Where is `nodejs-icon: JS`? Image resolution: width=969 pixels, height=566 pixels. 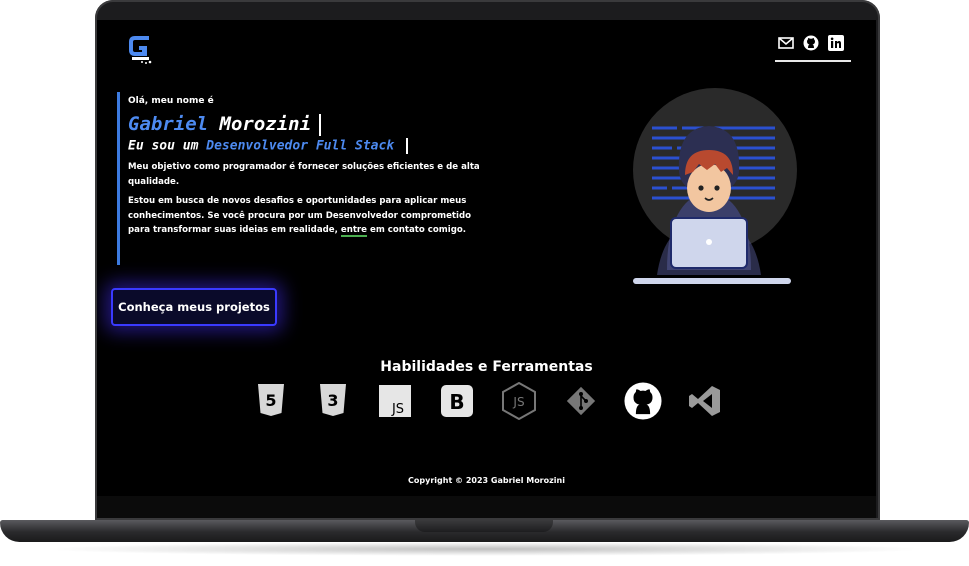 nodejs-icon: JS is located at coordinates (519, 401).